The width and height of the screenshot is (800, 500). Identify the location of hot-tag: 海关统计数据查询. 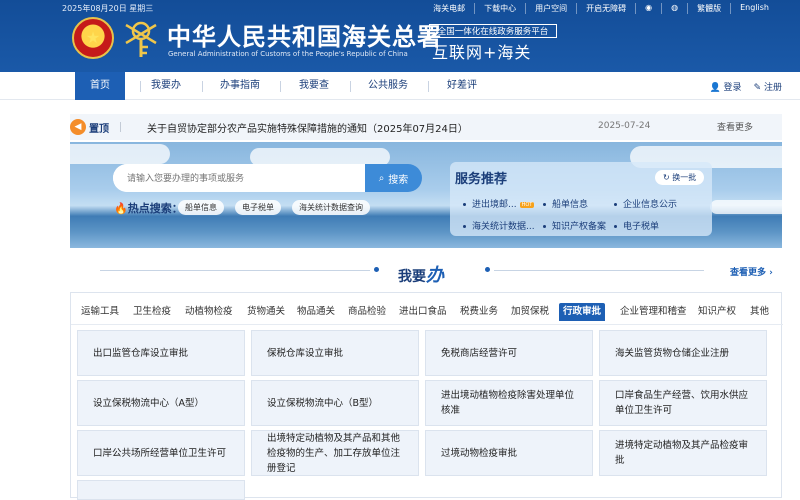
(331, 207).